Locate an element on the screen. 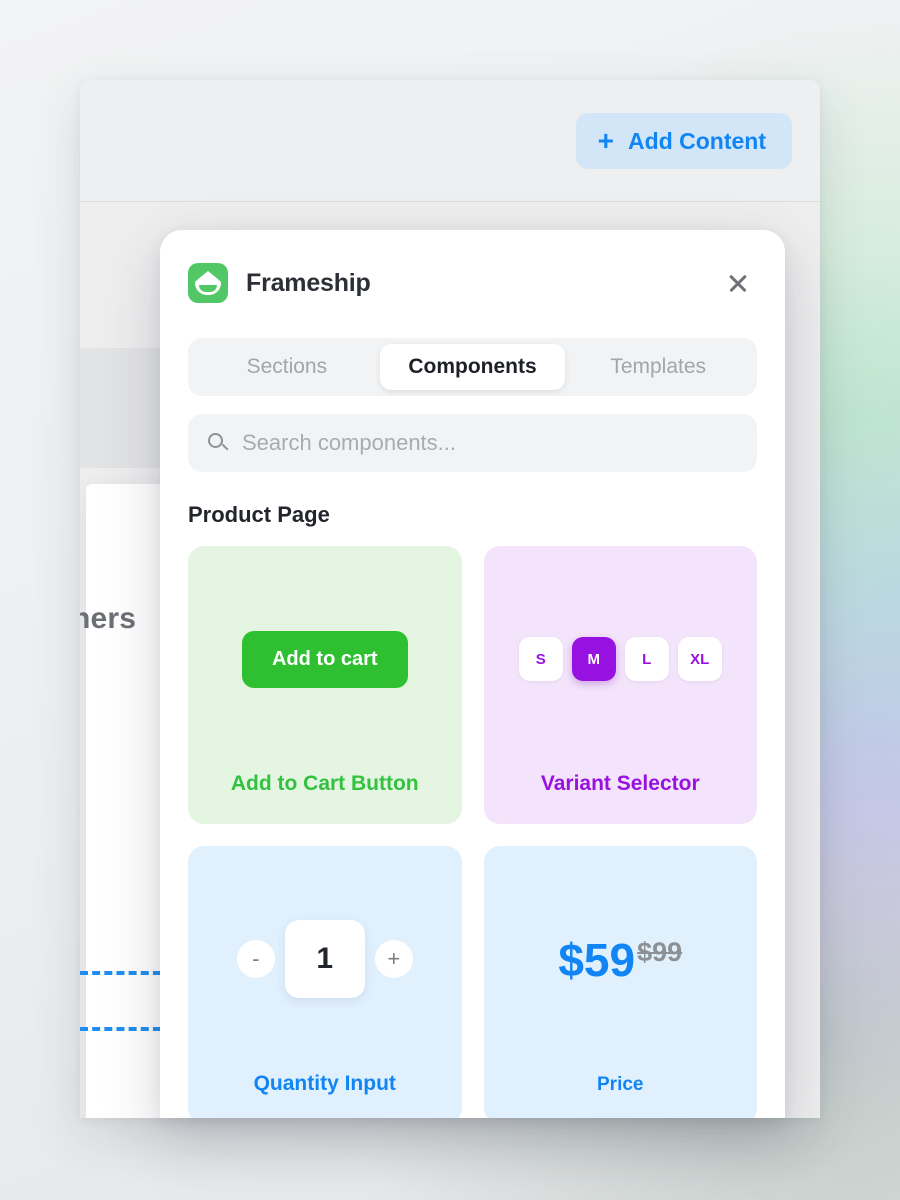 Image resolution: width=900 pixels, height=1200 pixels. modal-header: Frameship is located at coordinates (472, 268).